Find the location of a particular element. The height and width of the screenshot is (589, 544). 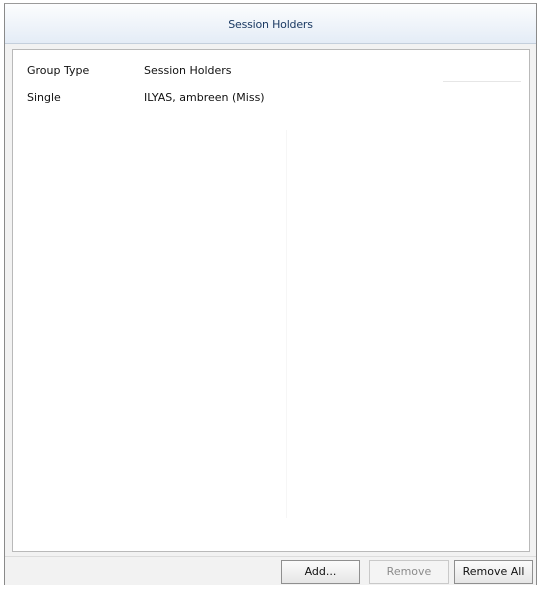

column-header-session-holders: Session Holders is located at coordinates (188, 70).